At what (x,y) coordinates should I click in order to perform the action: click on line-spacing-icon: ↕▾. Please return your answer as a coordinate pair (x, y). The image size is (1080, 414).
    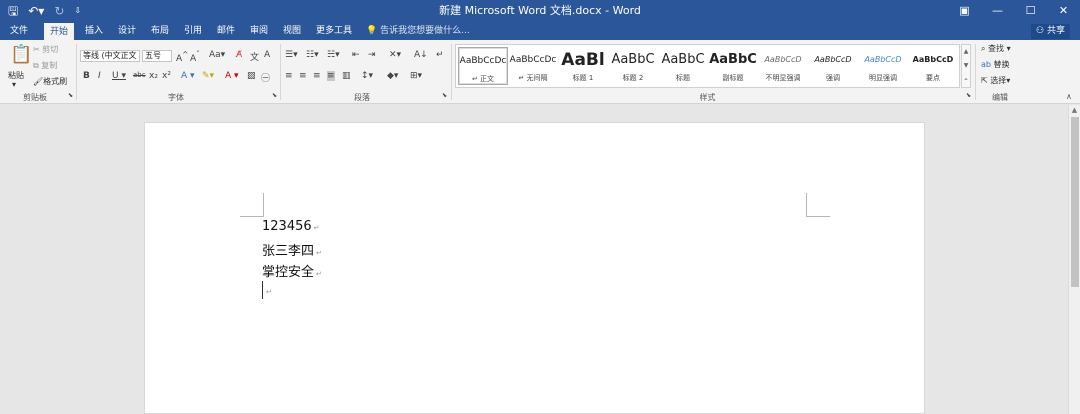
    Looking at the image, I should click on (367, 76).